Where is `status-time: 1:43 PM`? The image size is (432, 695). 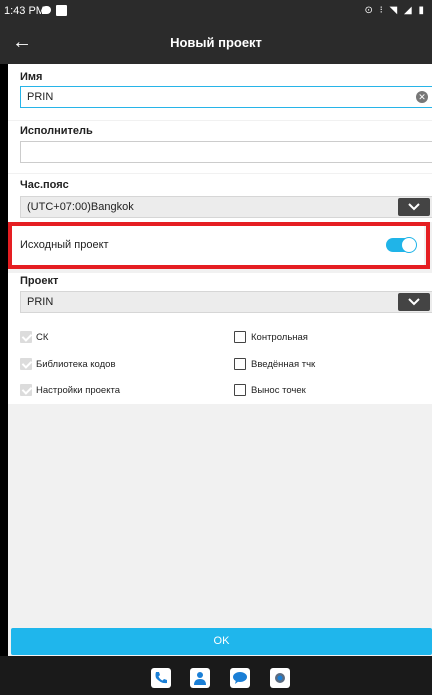
status-time: 1:43 PM is located at coordinates (24, 11).